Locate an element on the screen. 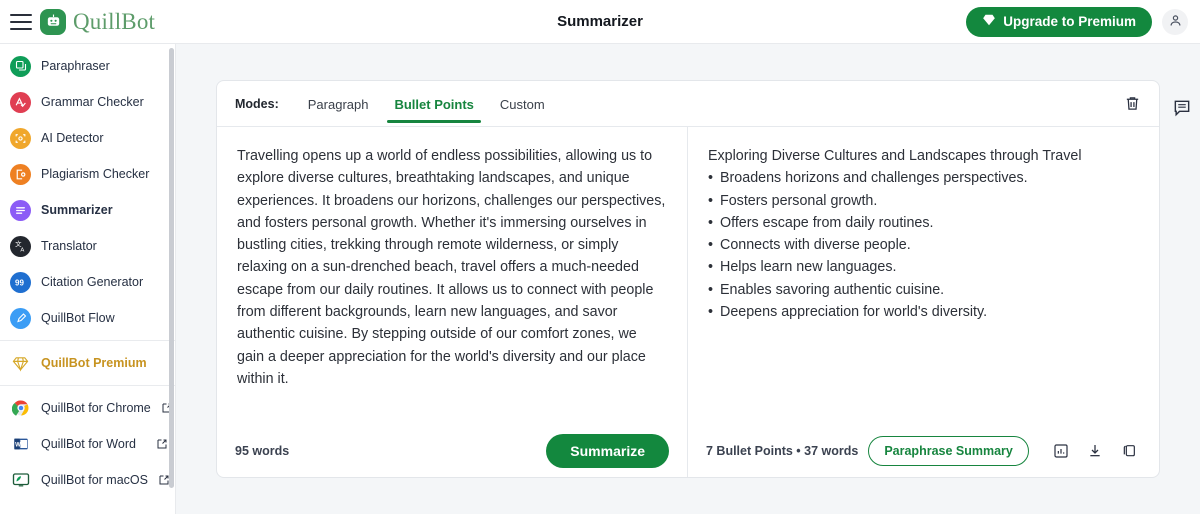  ai-detector-icon is located at coordinates (20, 138).